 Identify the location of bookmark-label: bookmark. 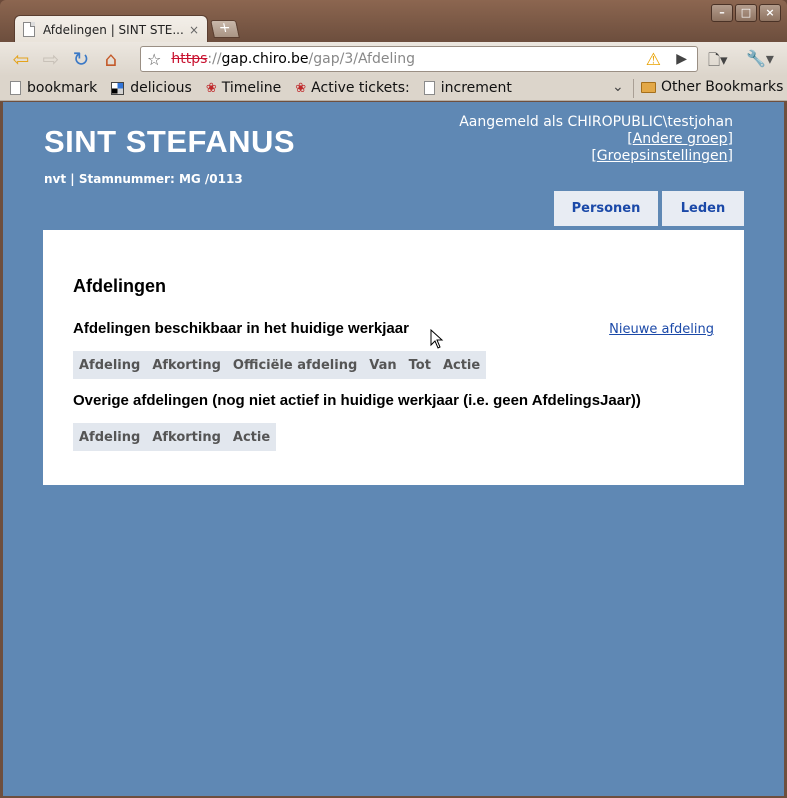
(62, 88).